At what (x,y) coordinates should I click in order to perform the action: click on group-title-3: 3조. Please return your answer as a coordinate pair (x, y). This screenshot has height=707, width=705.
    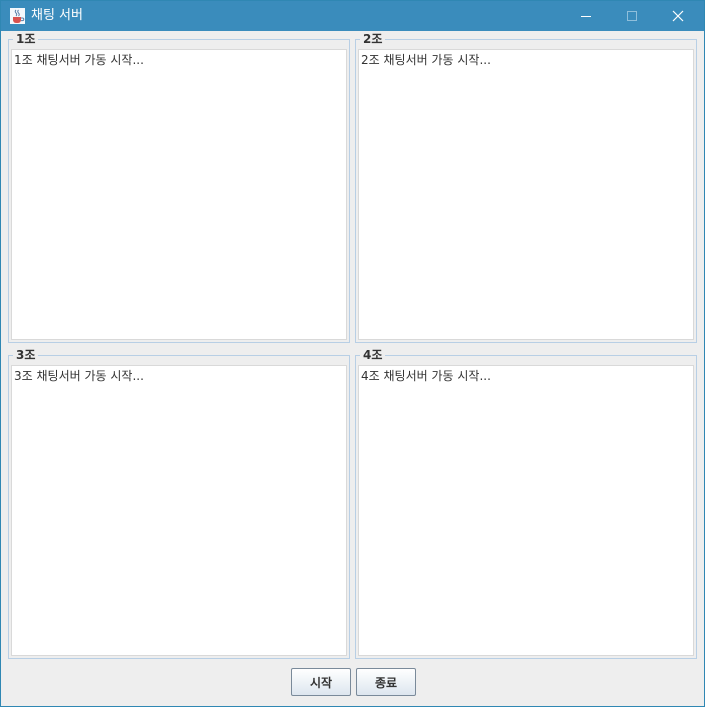
    Looking at the image, I should click on (26, 355).